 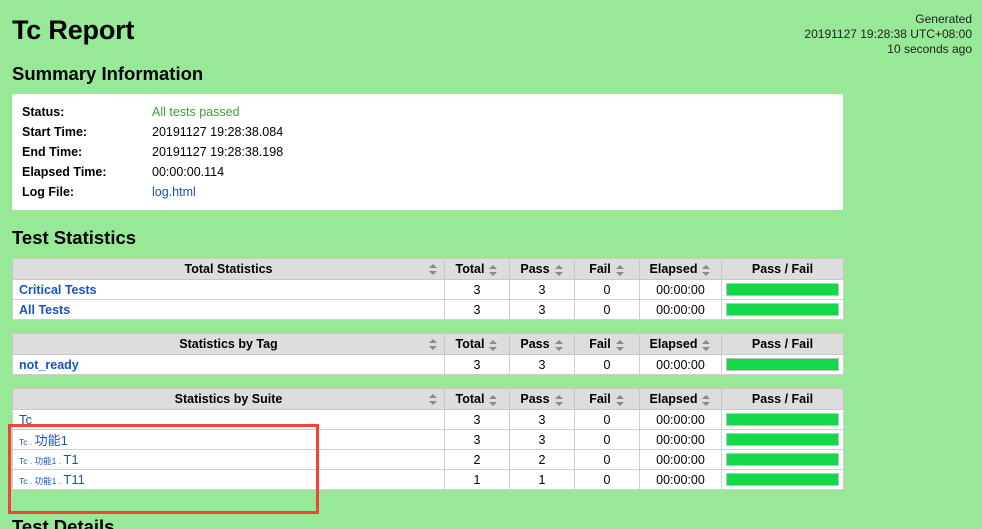 I want to click on suite-link: Tc . 功能1 . T1, so click(x=49, y=459).